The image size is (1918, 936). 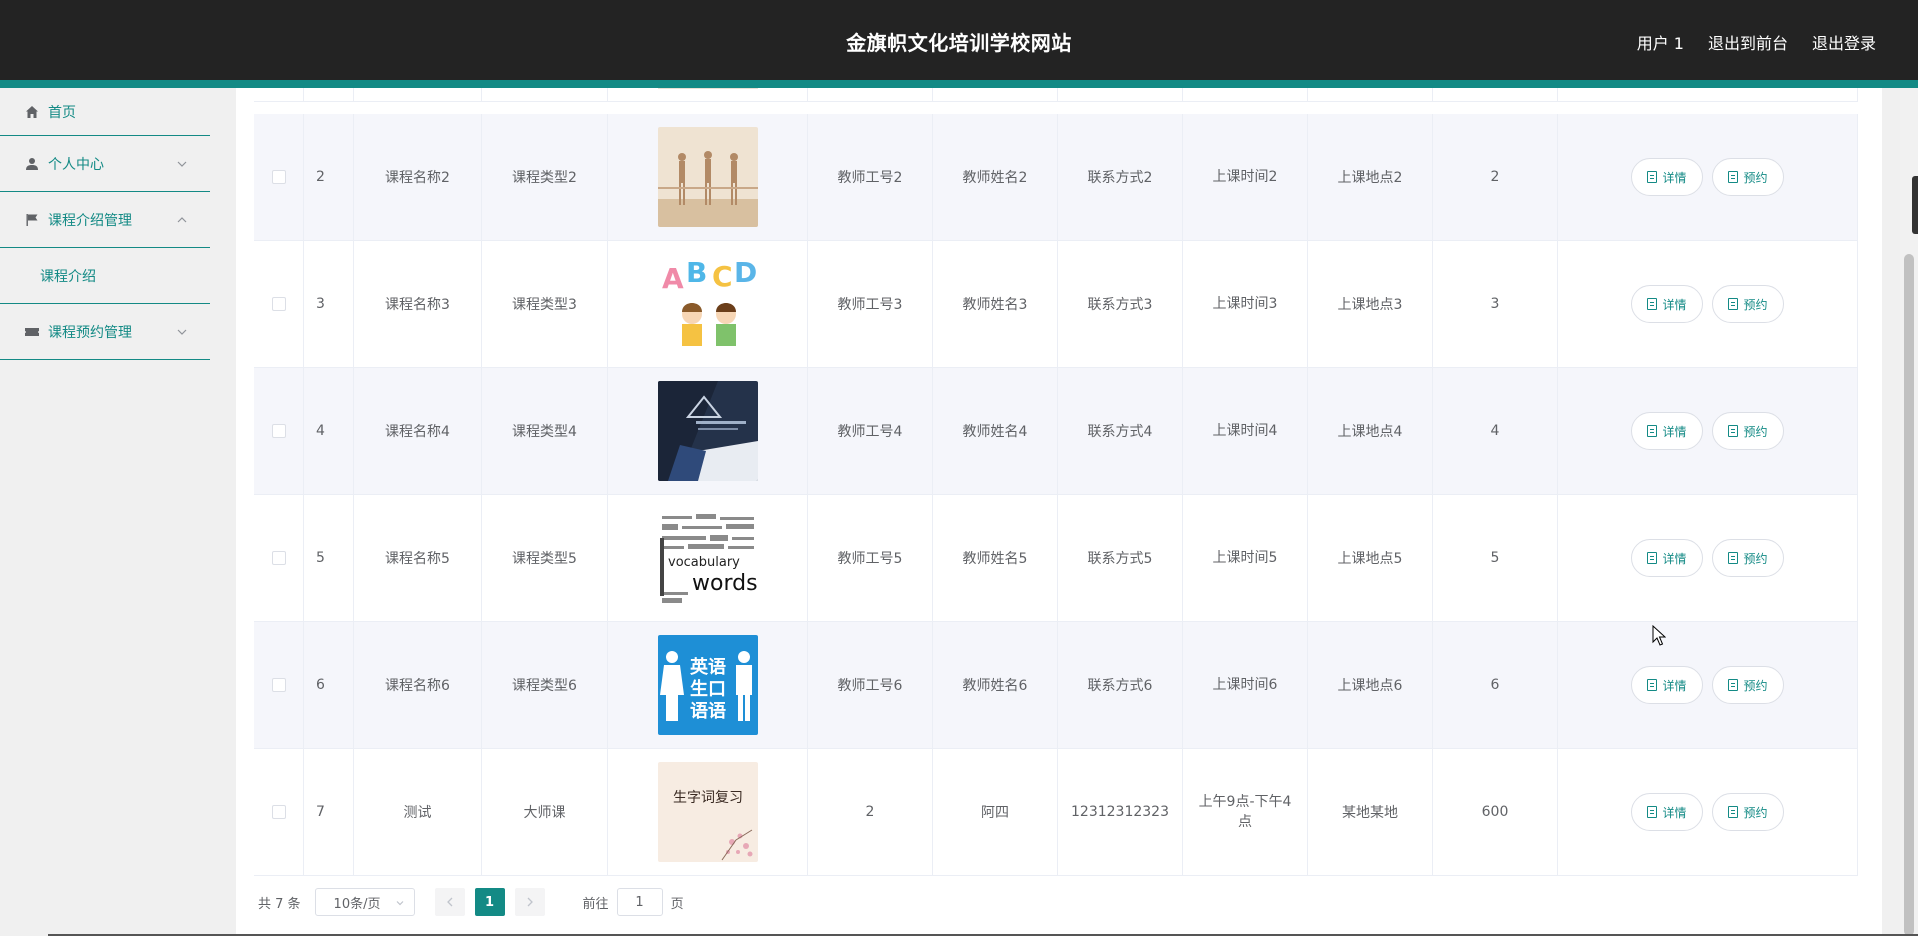 I want to click on svg-text: D, so click(x=745, y=272).